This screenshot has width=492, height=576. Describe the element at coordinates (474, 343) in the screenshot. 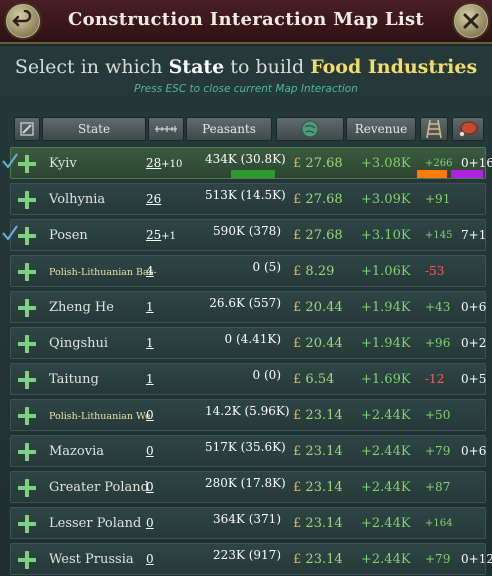

I see `goods-delta: 0+2` at that location.